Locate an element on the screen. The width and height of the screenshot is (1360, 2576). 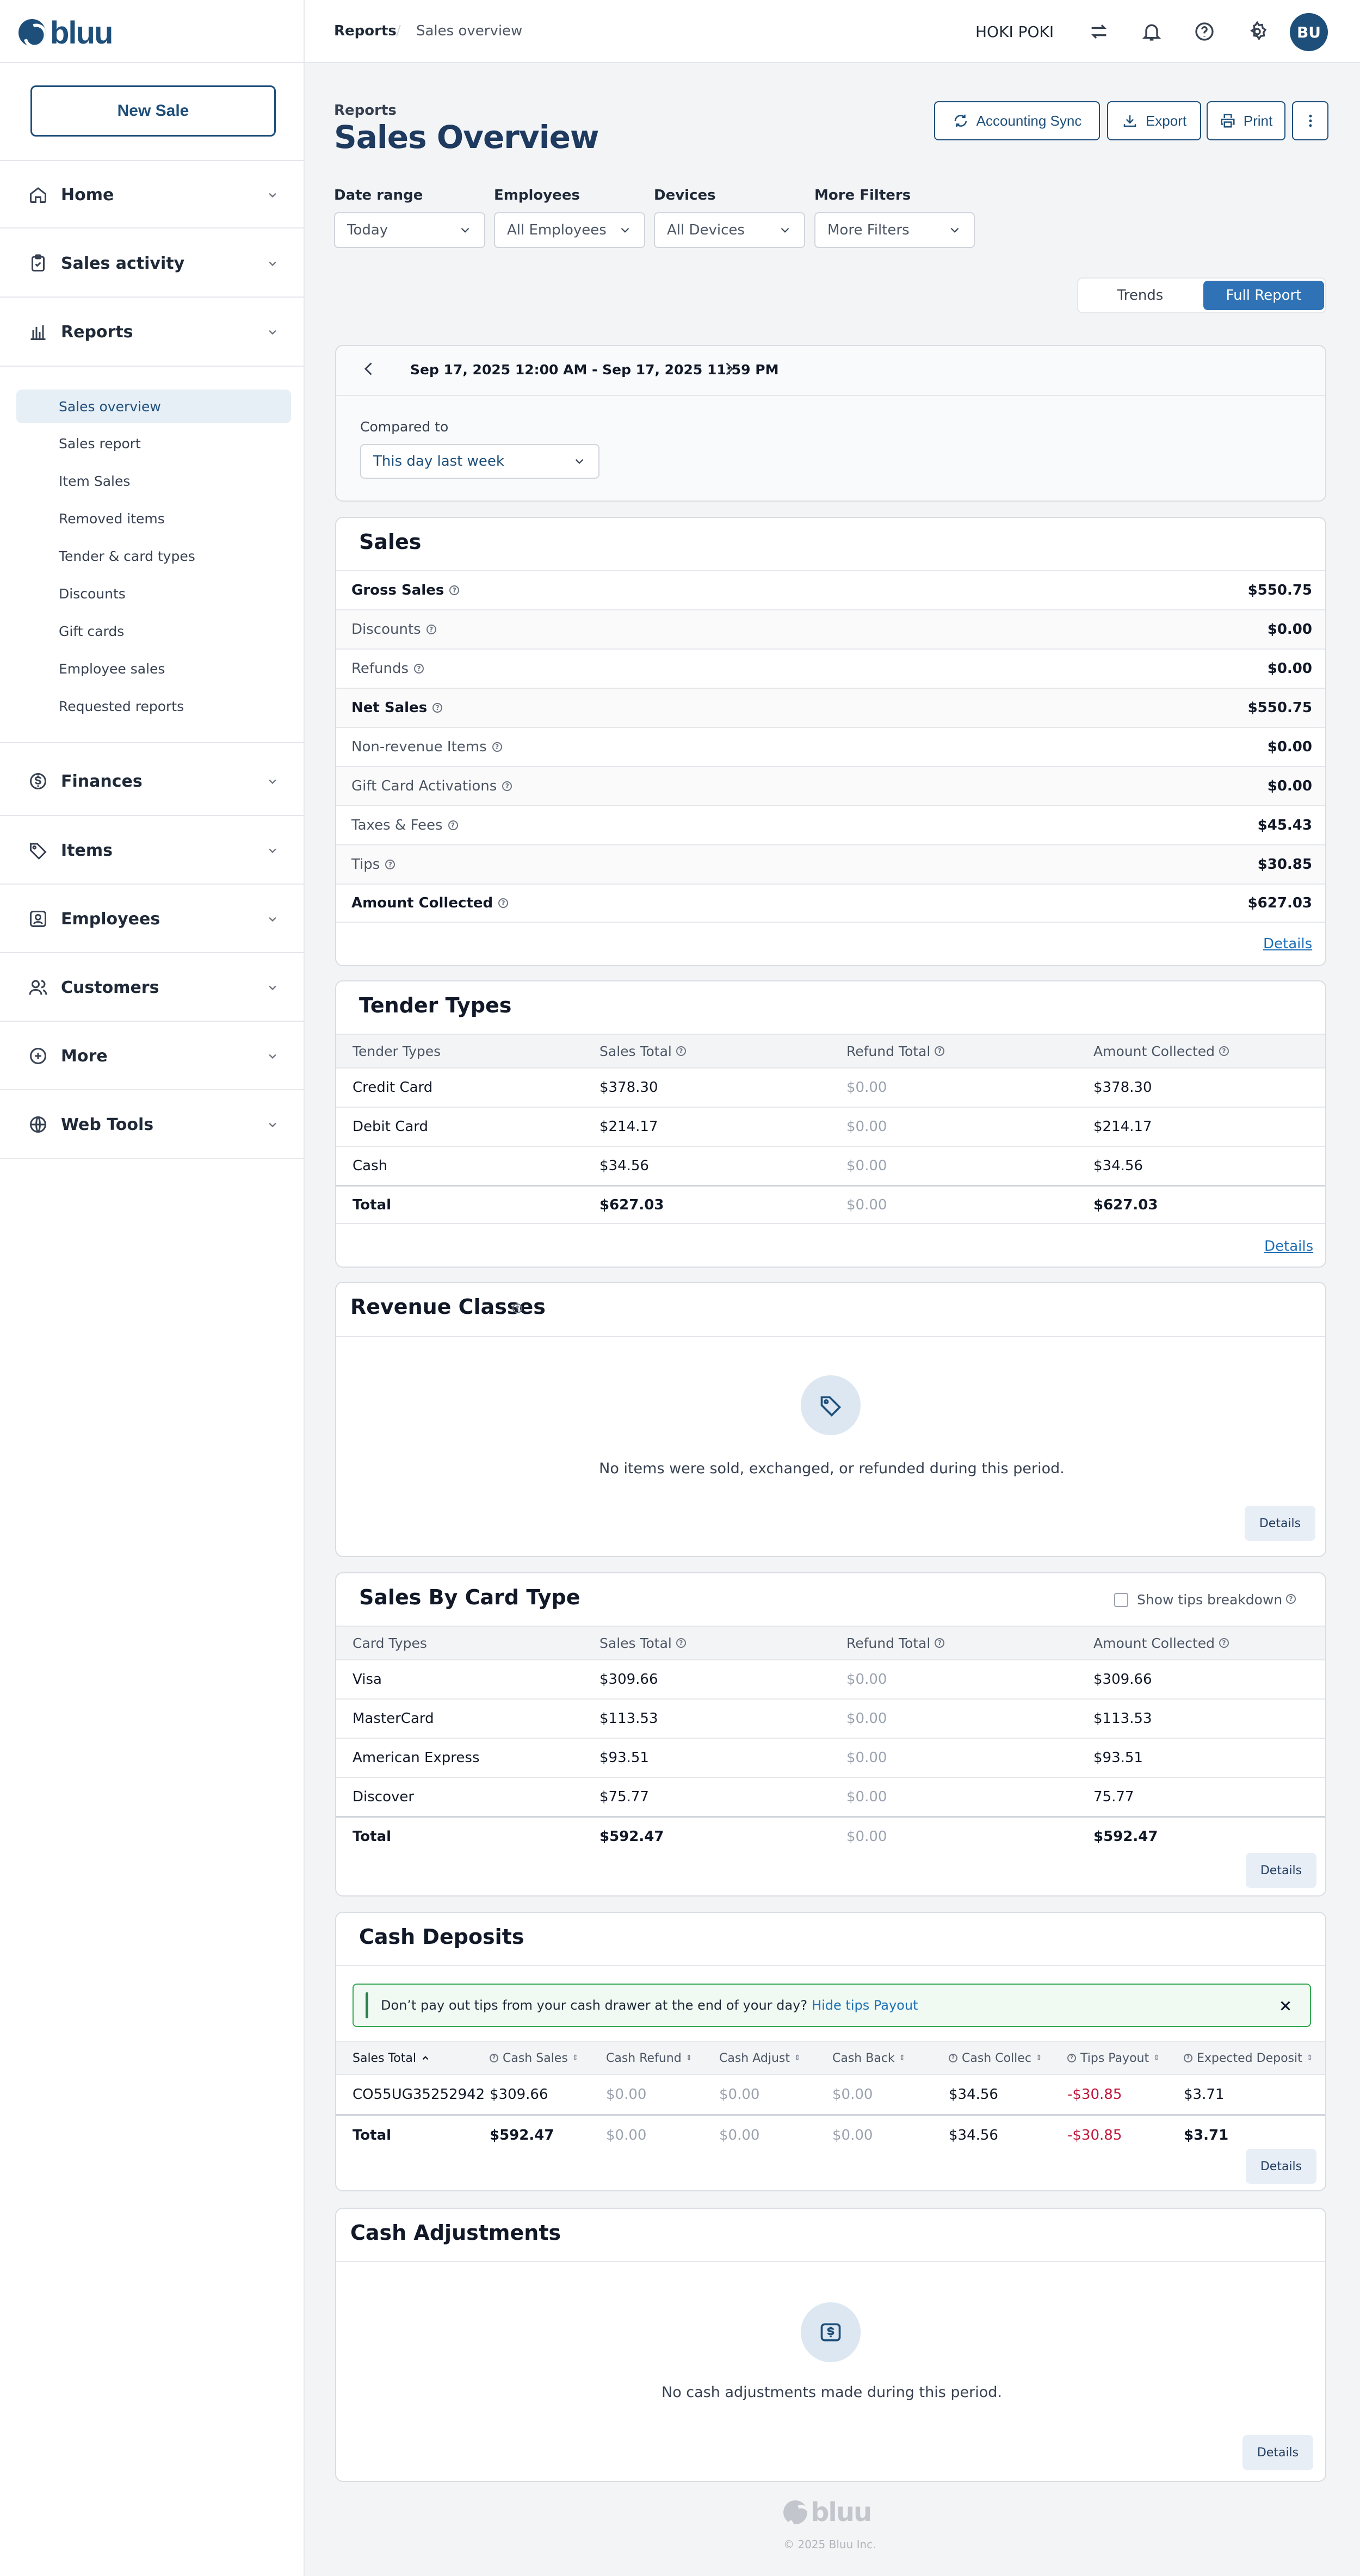
avatar: BU is located at coordinates (1309, 32).